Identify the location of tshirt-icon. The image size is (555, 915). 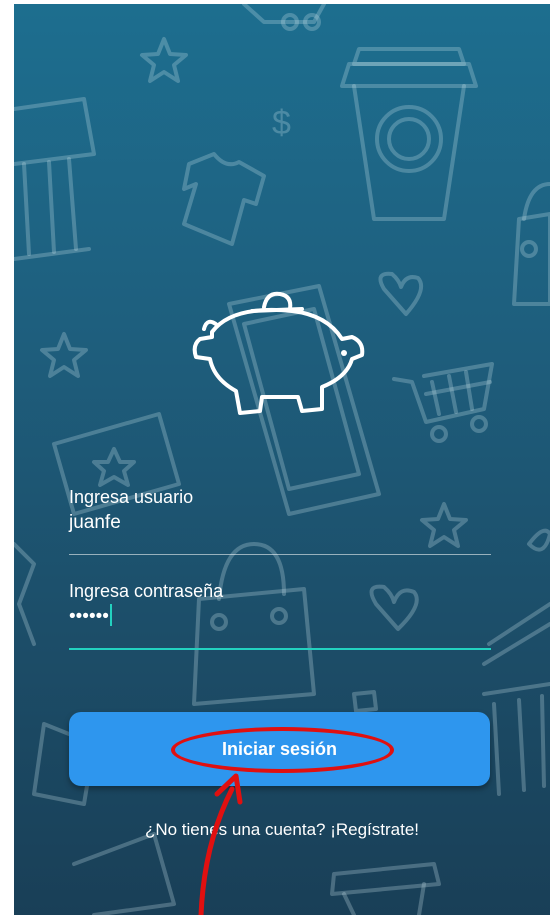
(224, 199).